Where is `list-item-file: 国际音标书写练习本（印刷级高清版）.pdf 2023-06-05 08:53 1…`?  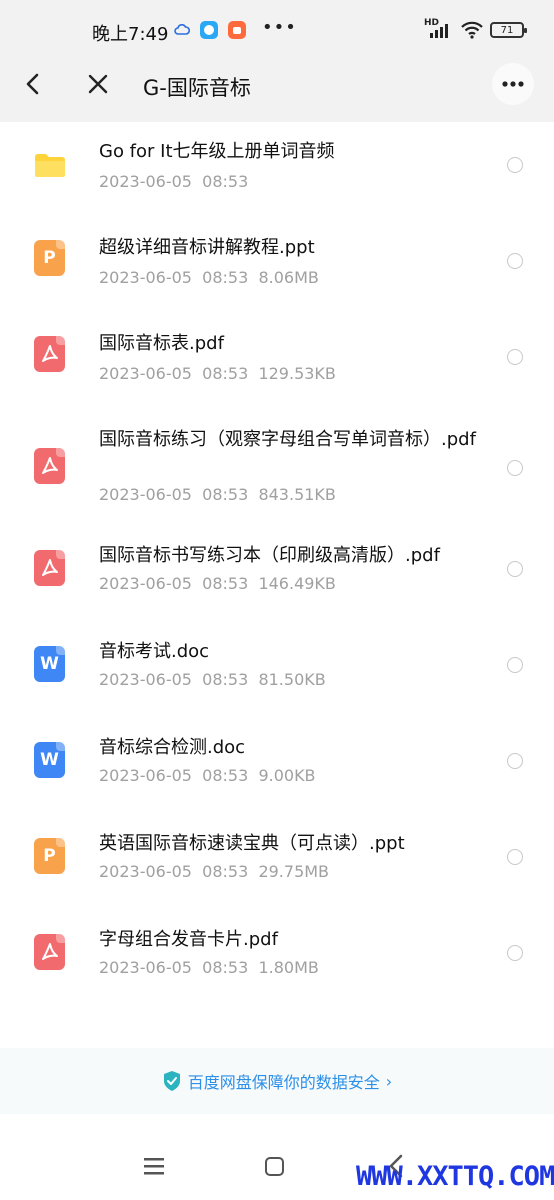 list-item-file: 国际音标书写练习本（印刷级高清版）.pdf 2023-06-05 08:53 1… is located at coordinates (277, 576).